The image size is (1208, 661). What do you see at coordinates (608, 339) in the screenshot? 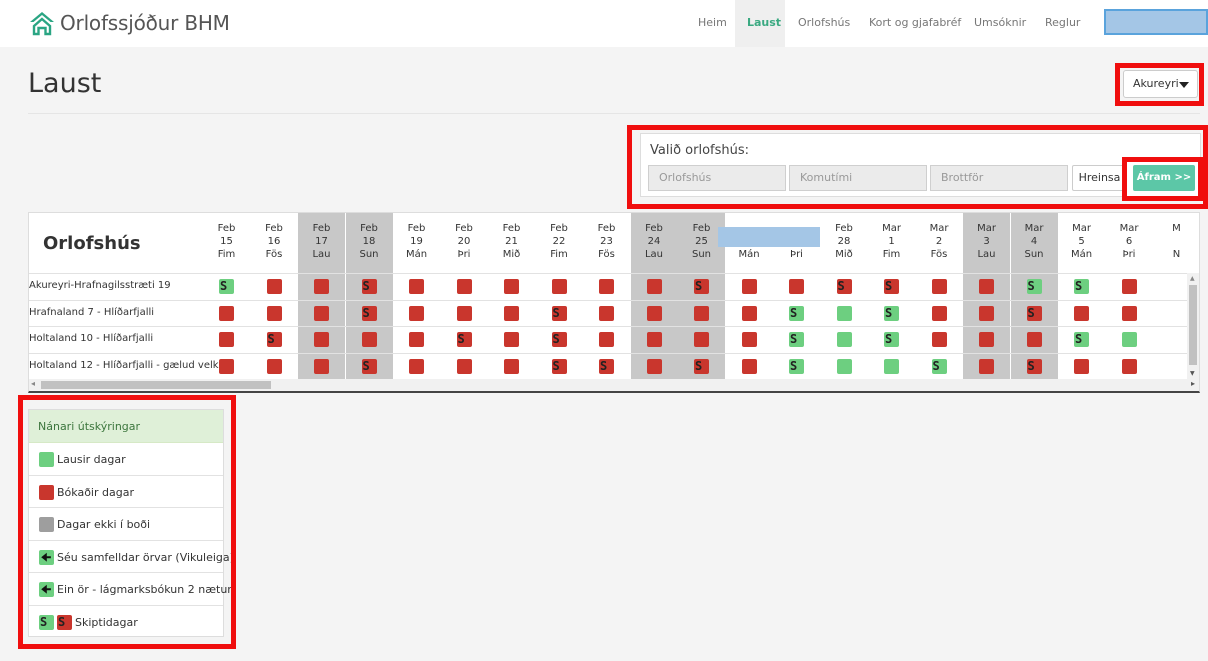
I see `house-row: Holtaland 10 - Hlíðarfjalli S S S S S S` at bounding box center [608, 339].